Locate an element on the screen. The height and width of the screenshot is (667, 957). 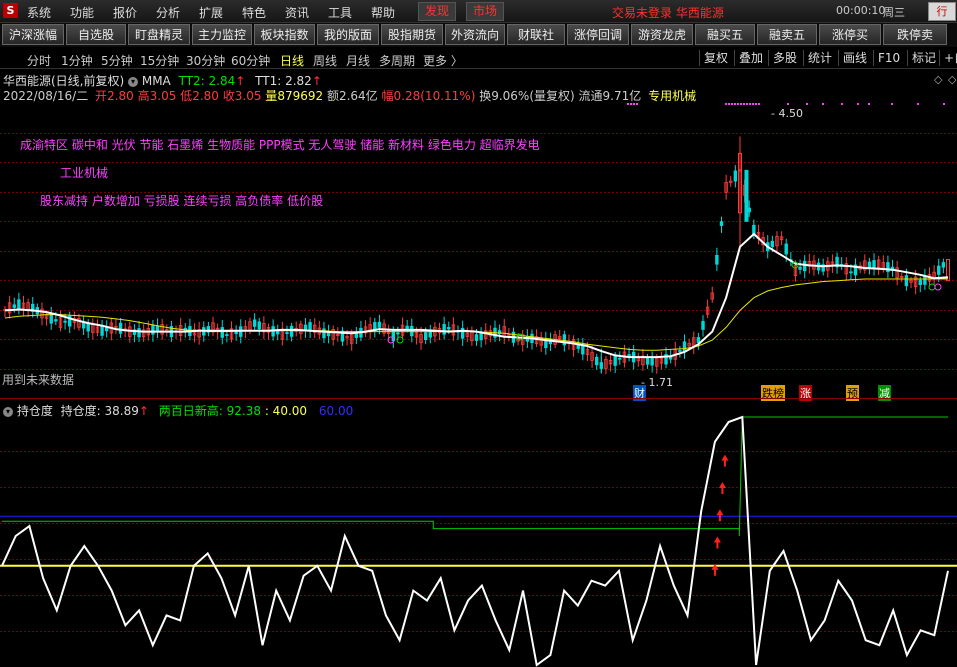
custom-button: +自 is located at coordinates (948, 58).